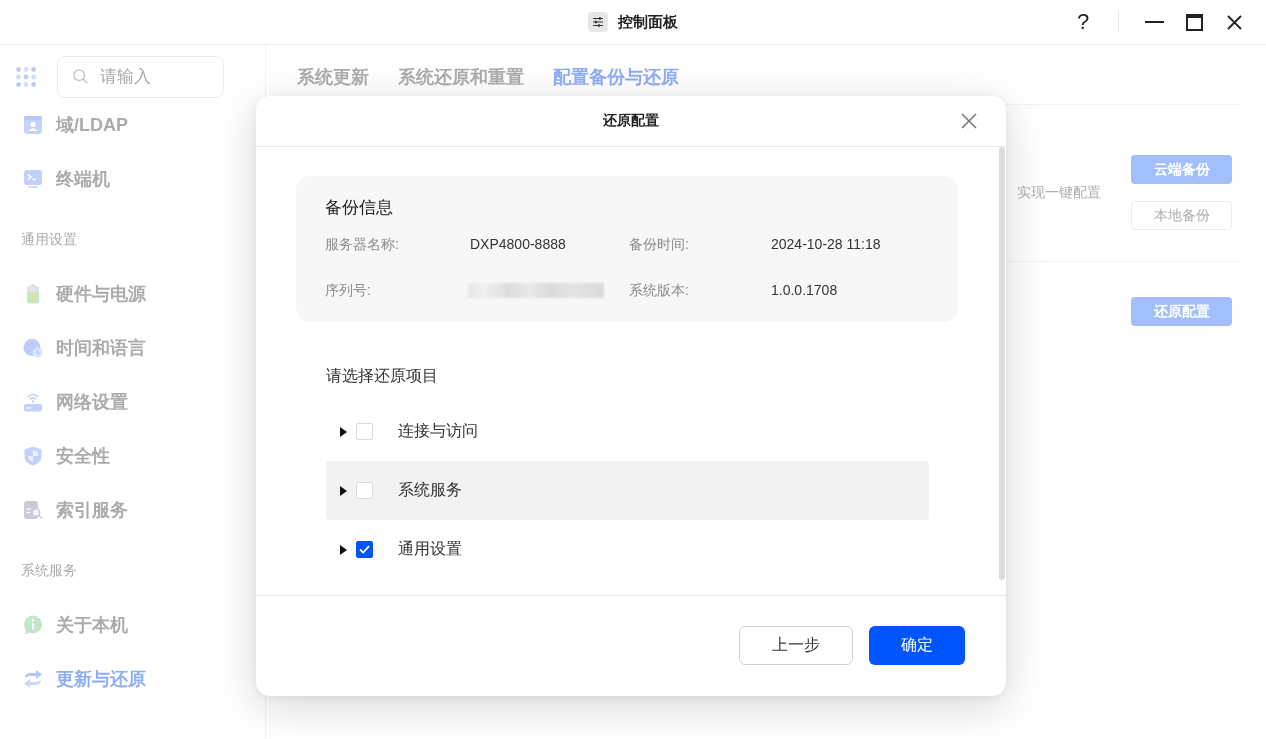 Image resolution: width=1266 pixels, height=739 pixels. I want to click on tab: 系统更新, so click(333, 77).